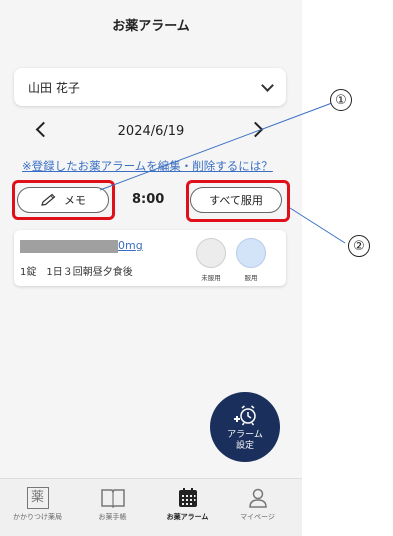  What do you see at coordinates (341, 100) in the screenshot?
I see `callout-1: ①` at bounding box center [341, 100].